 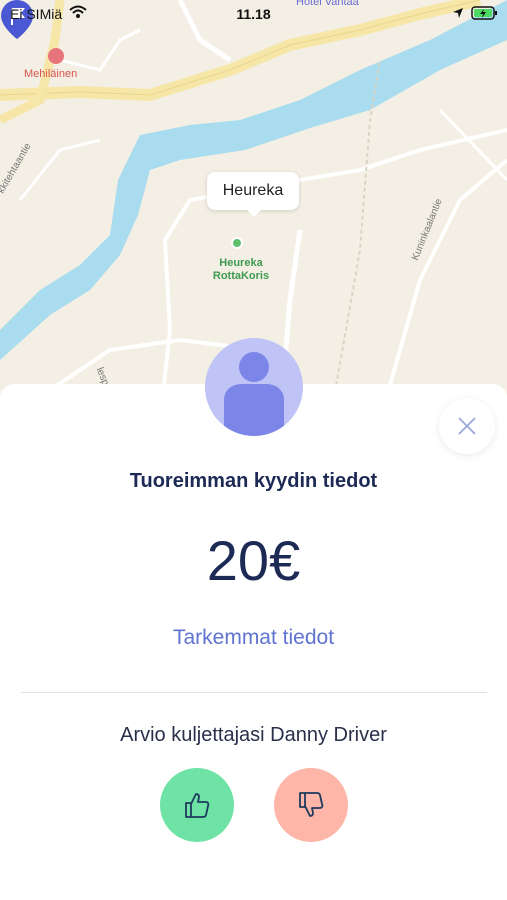 I want to click on thumbs-down-button, so click(x=311, y=805).